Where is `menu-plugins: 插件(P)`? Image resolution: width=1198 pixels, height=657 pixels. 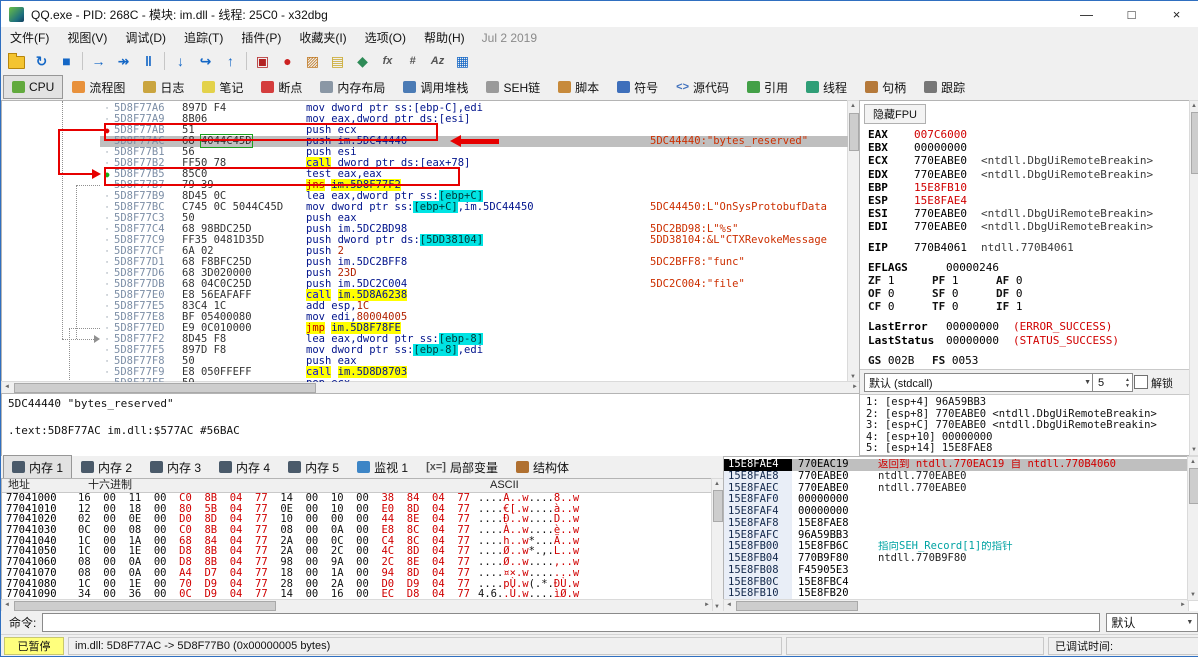 menu-plugins: 插件(P) is located at coordinates (261, 37).